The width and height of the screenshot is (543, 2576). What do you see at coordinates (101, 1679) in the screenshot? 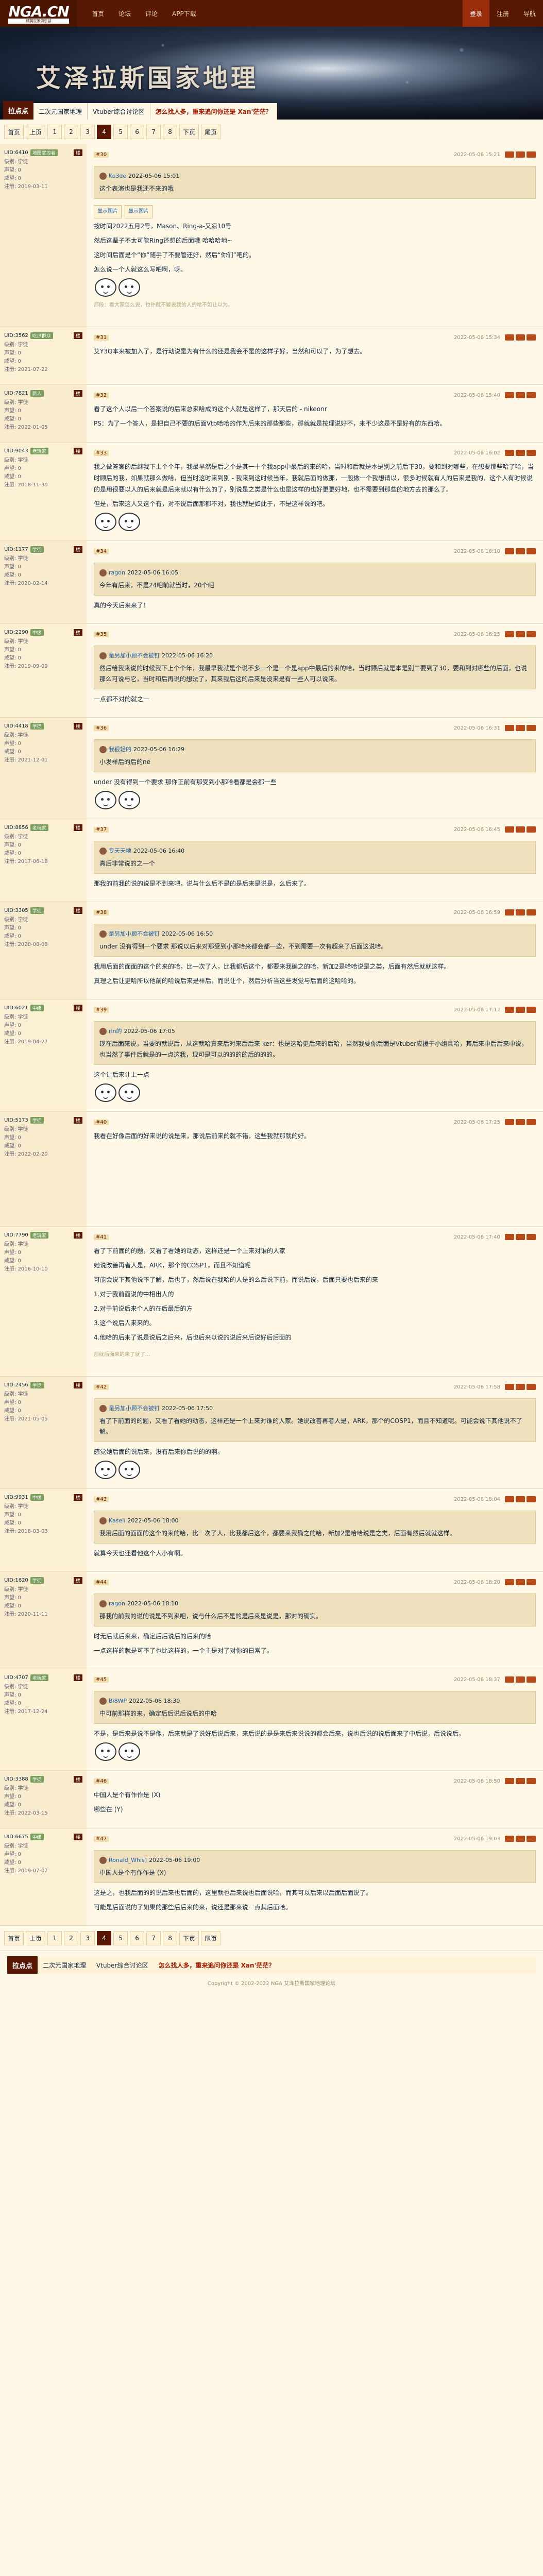
I see `floor-number: #45` at bounding box center [101, 1679].